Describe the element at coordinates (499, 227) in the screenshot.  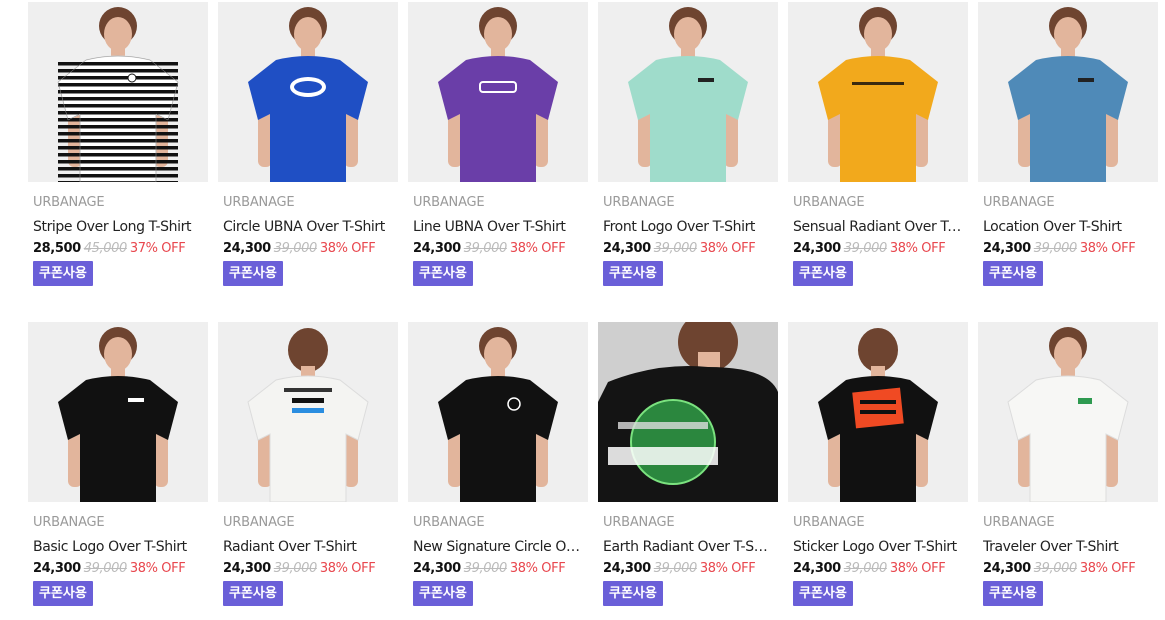
I see `product-name: Line UBNA Over T-Shirt` at that location.